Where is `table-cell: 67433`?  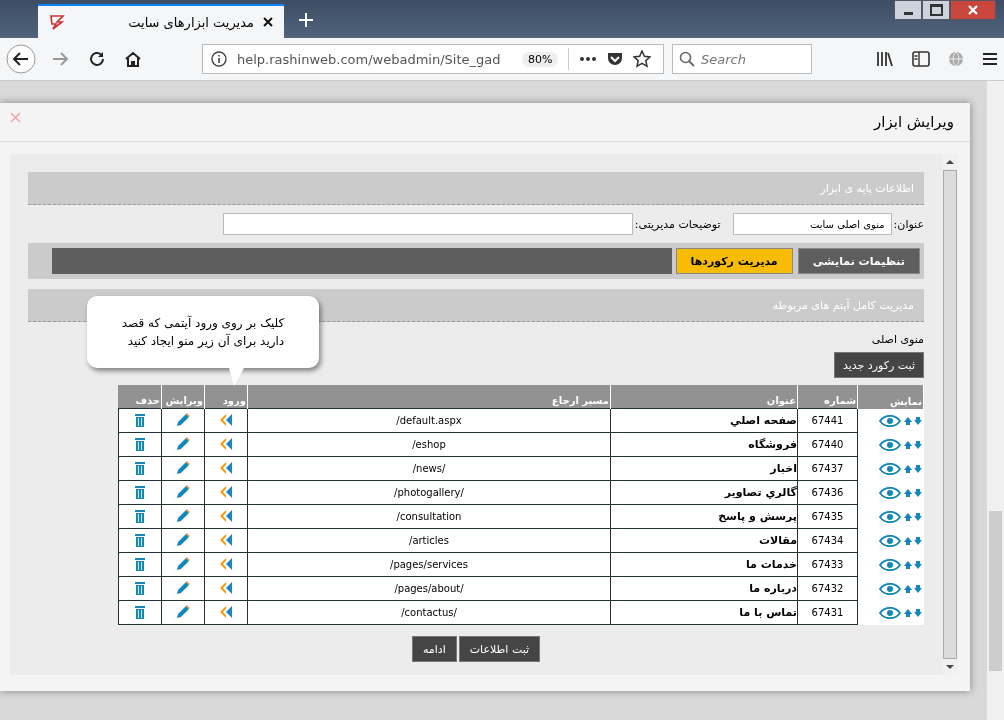 table-cell: 67433 is located at coordinates (827, 564).